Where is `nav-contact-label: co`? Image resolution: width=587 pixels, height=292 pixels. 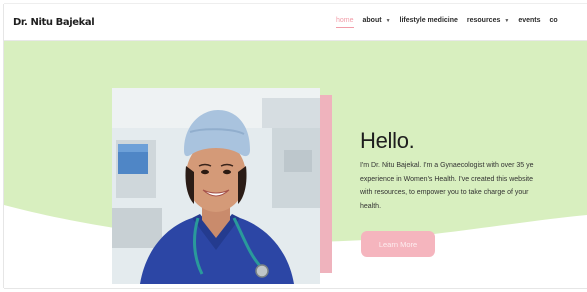 nav-contact-label: co is located at coordinates (553, 20).